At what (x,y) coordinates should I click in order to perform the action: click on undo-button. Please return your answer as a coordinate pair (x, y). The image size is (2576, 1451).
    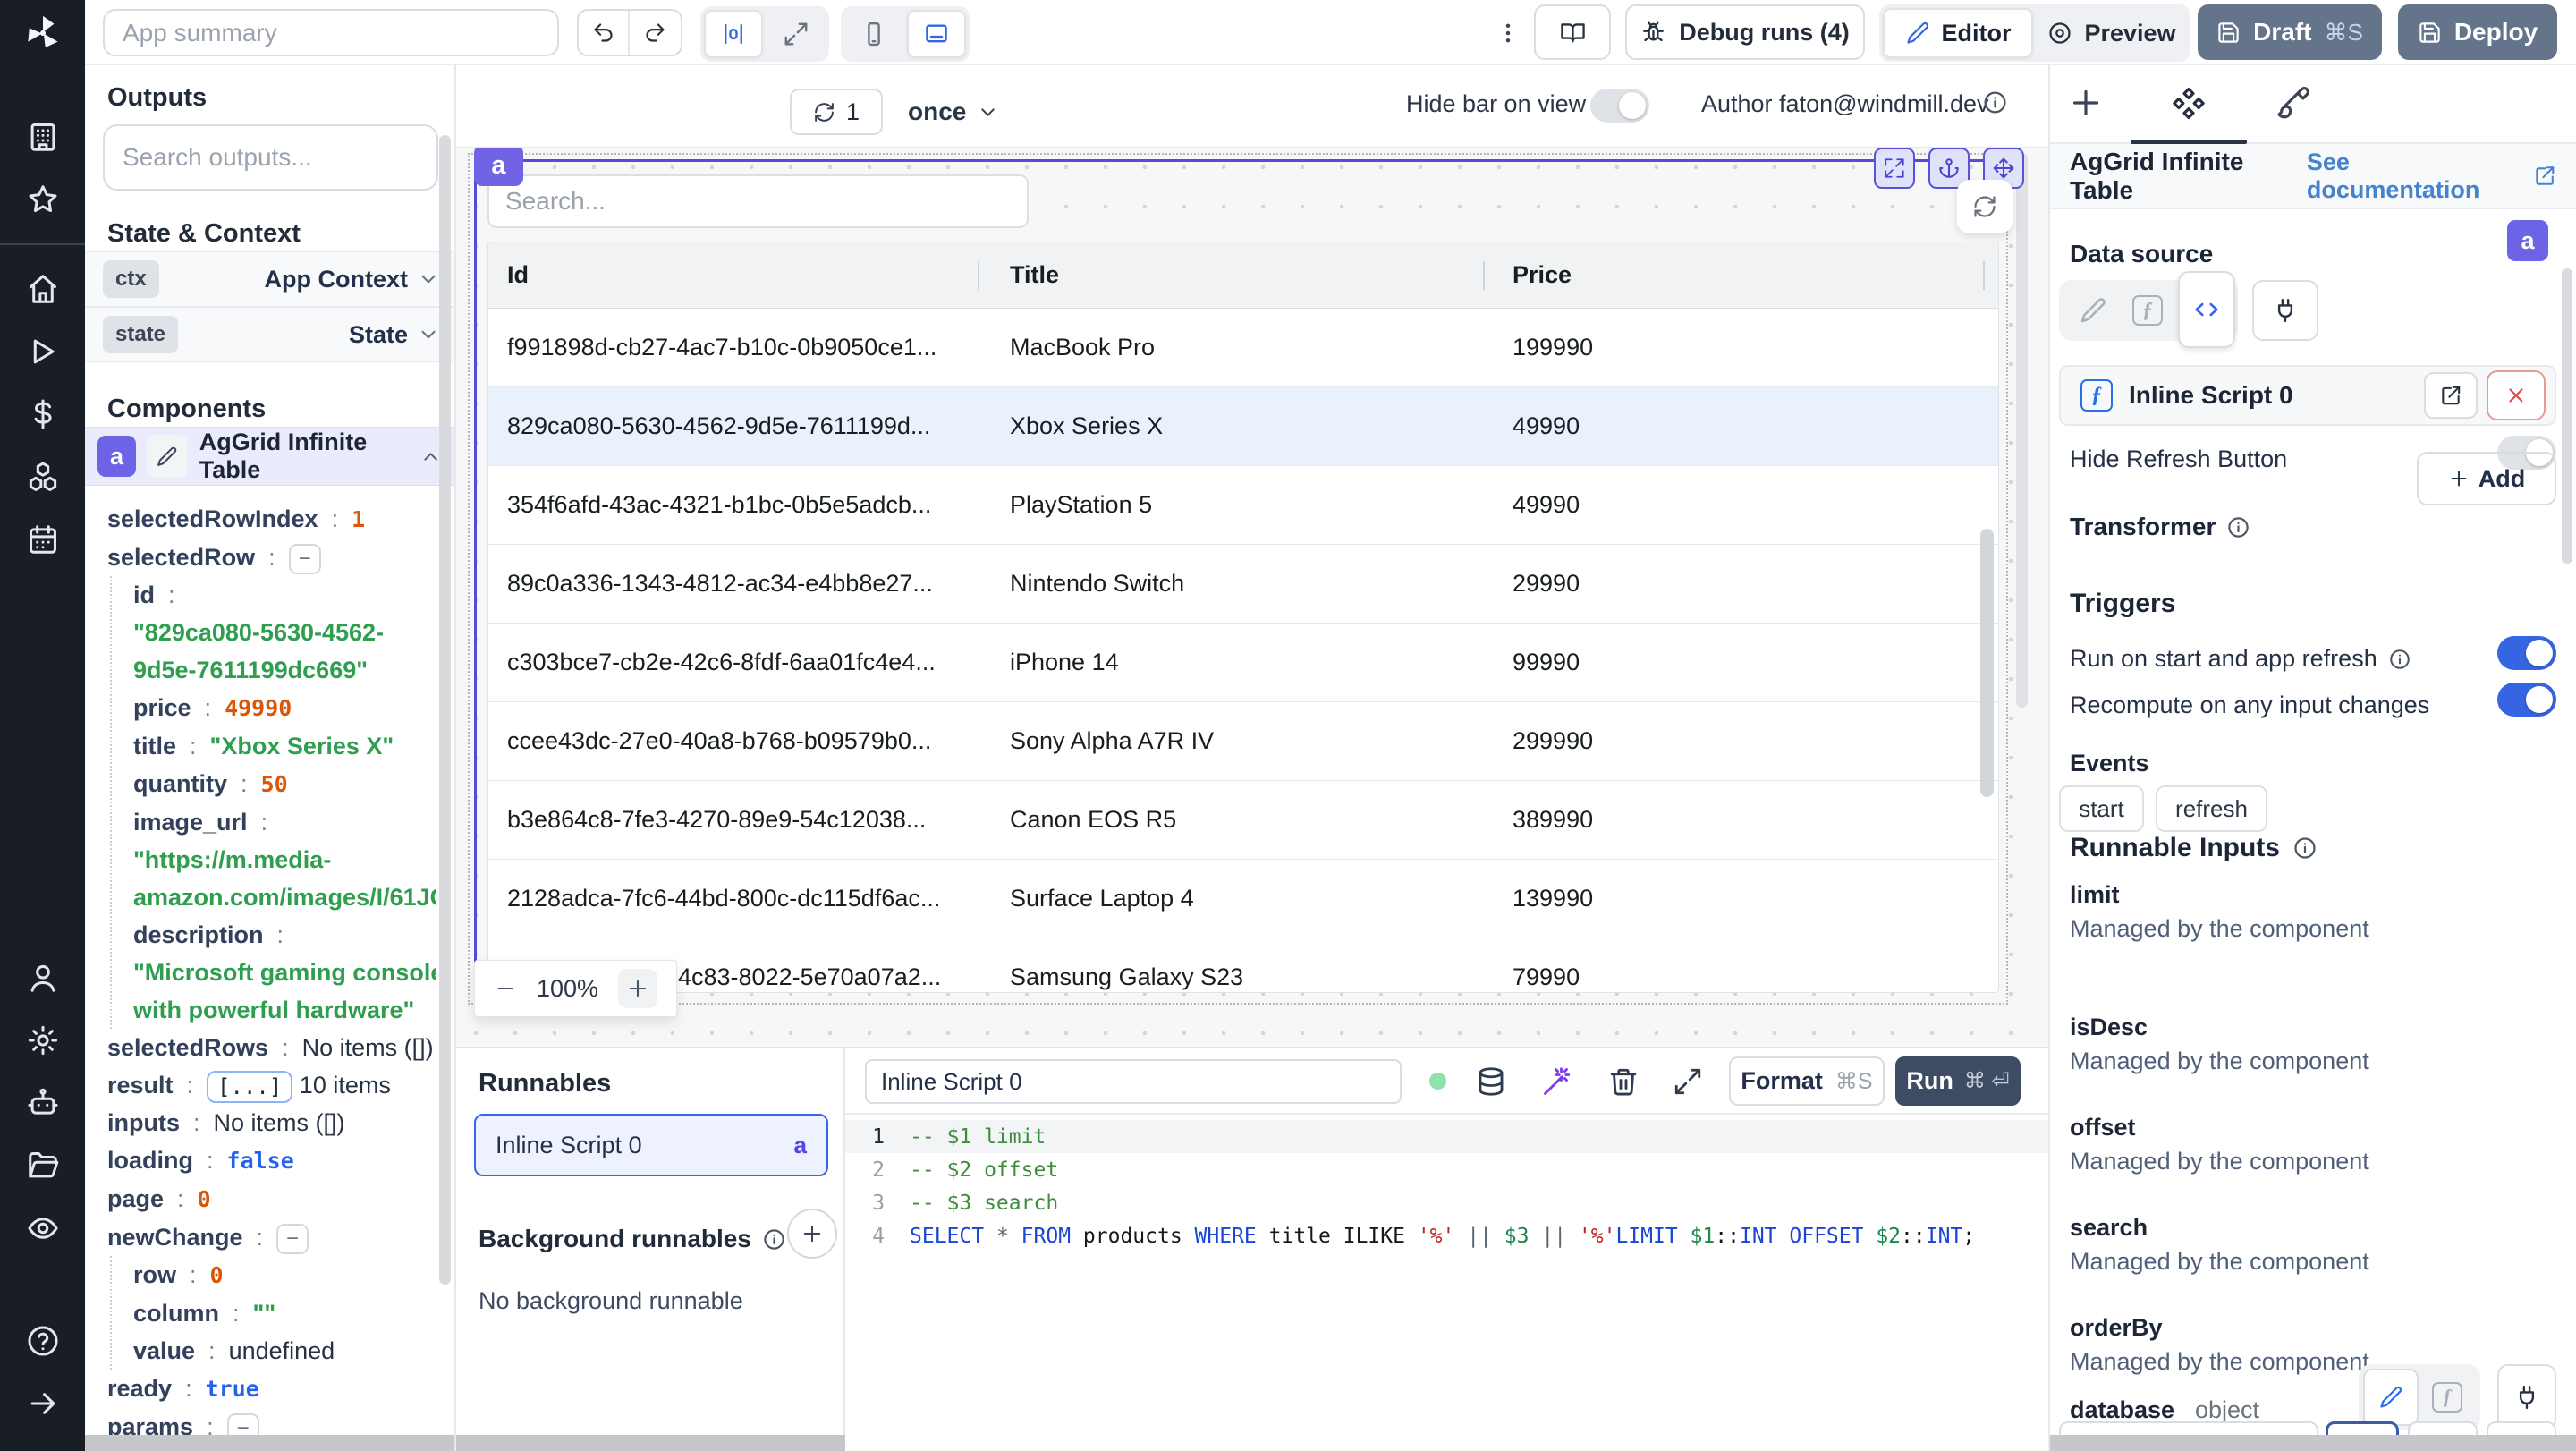
    Looking at the image, I should click on (604, 33).